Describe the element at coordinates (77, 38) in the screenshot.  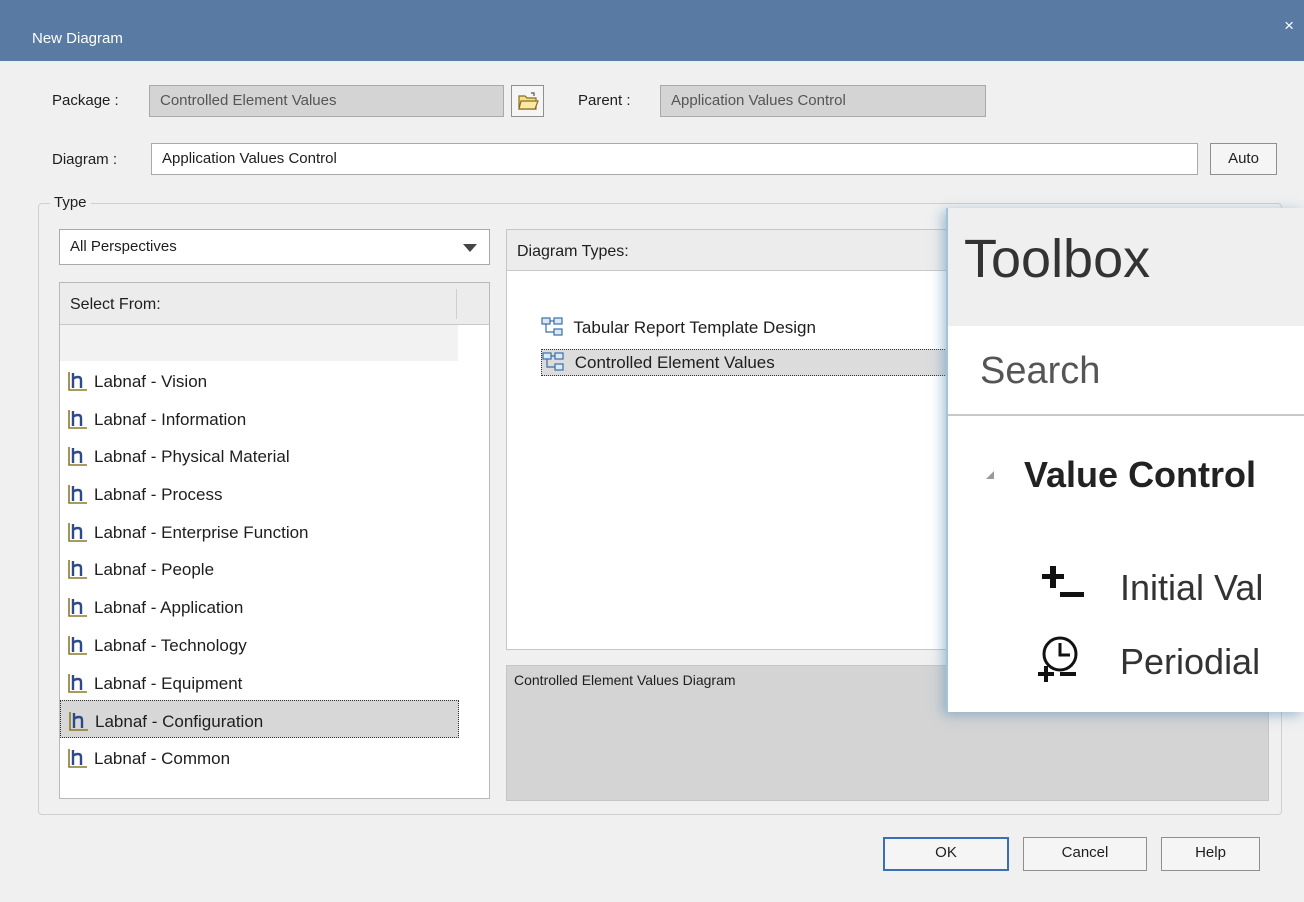
I see `window-title: New Diagram` at that location.